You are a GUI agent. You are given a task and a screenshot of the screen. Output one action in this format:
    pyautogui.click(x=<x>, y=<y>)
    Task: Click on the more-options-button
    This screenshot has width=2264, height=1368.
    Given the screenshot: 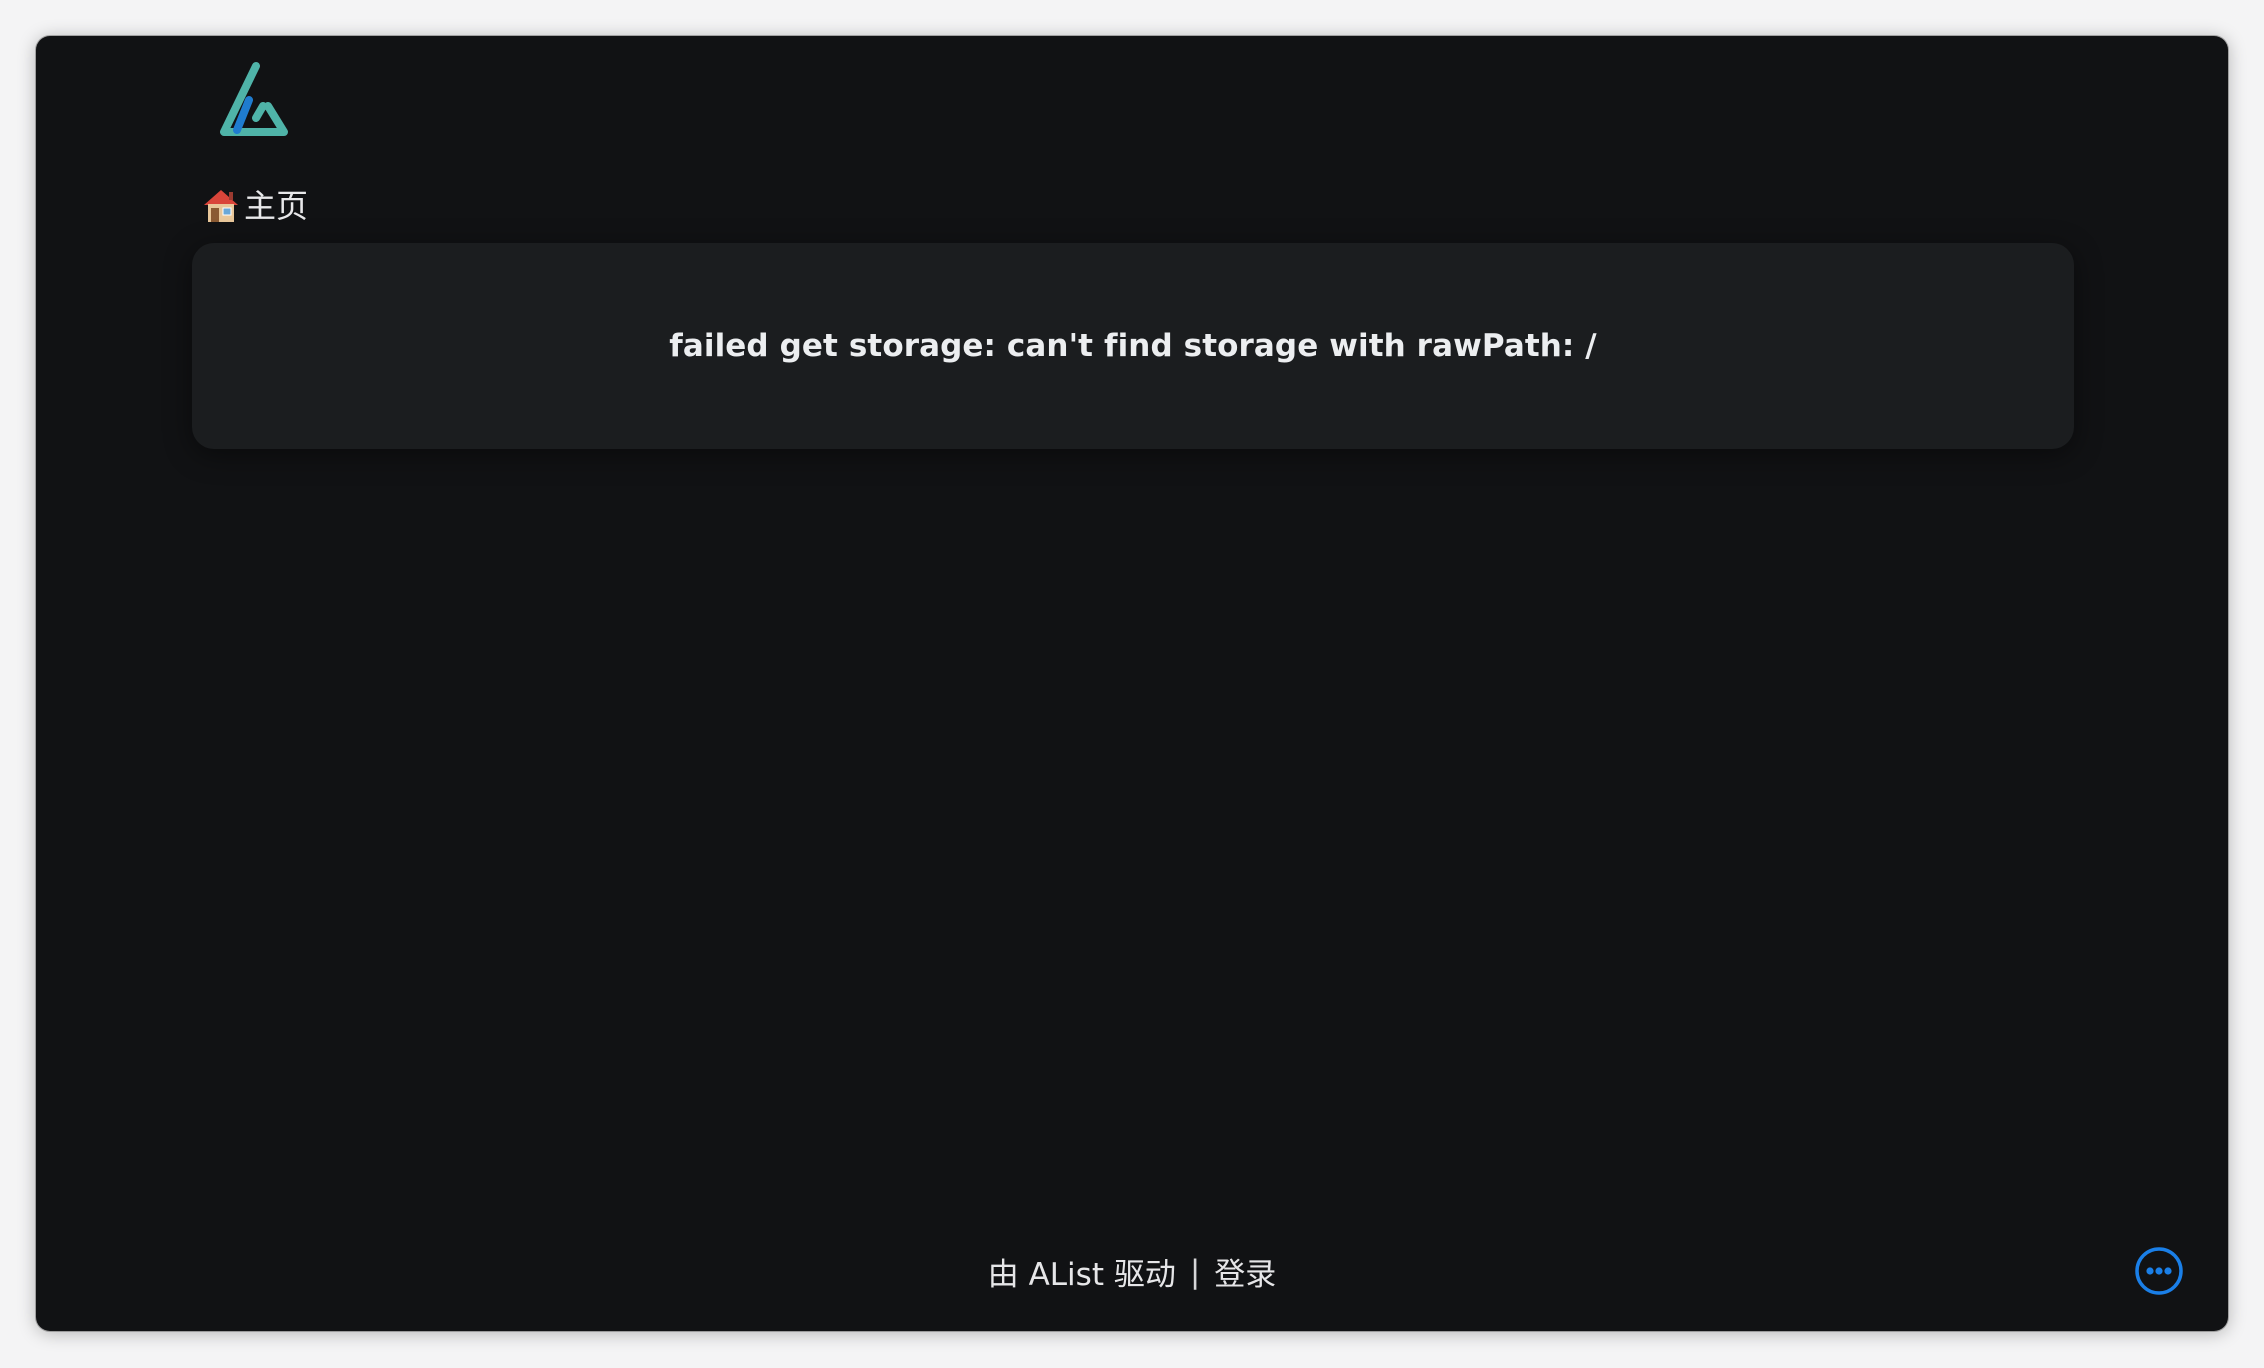 What is the action you would take?
    pyautogui.click(x=2159, y=1271)
    